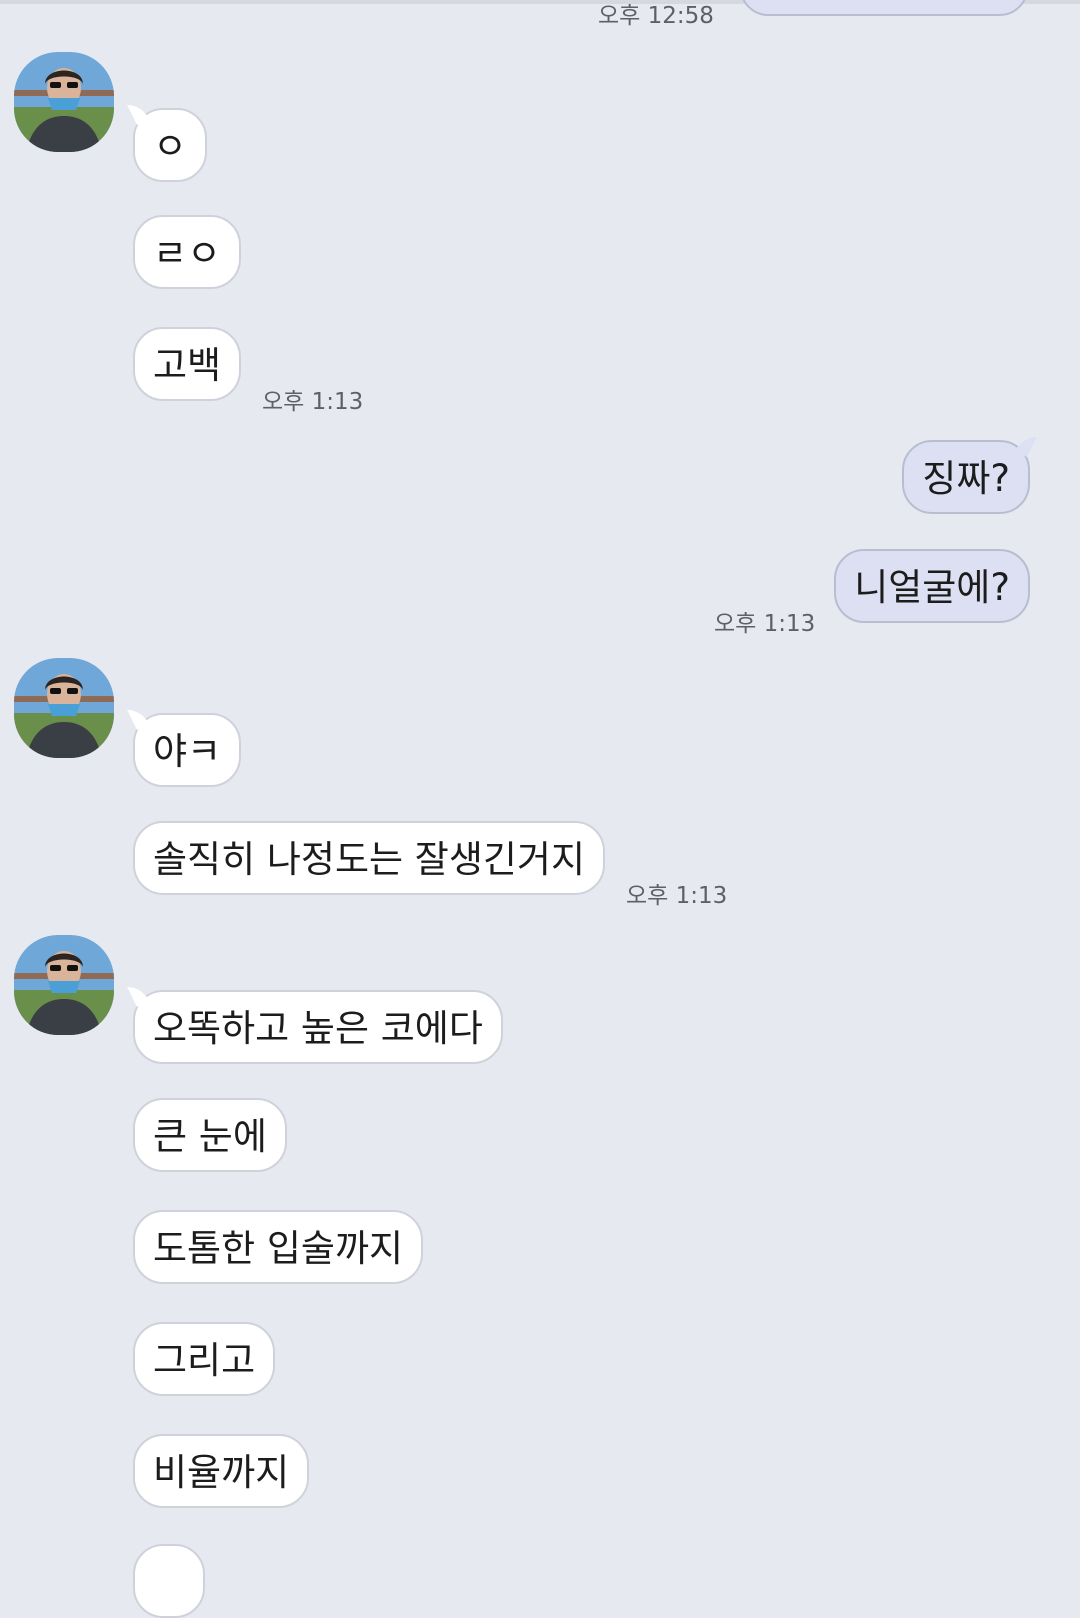  What do you see at coordinates (318, 1028) in the screenshot?
I see `message-text: 오똑하고 높은 코에다` at bounding box center [318, 1028].